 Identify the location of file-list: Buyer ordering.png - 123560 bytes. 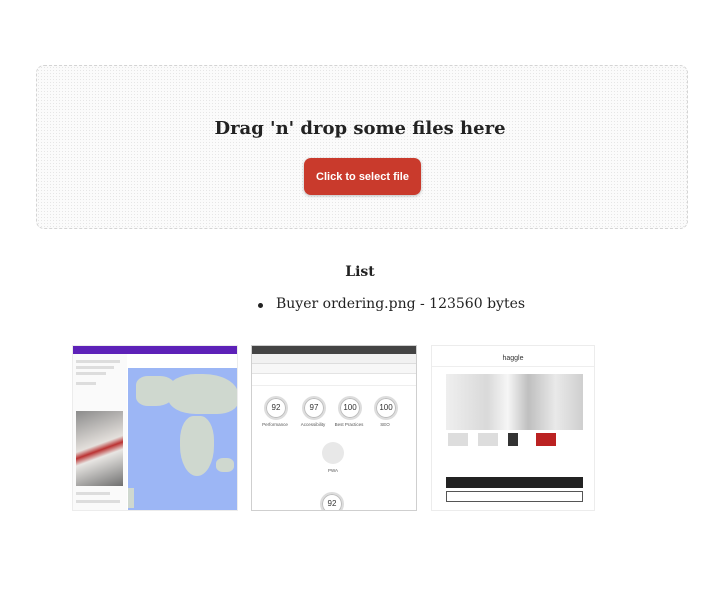
(391, 304).